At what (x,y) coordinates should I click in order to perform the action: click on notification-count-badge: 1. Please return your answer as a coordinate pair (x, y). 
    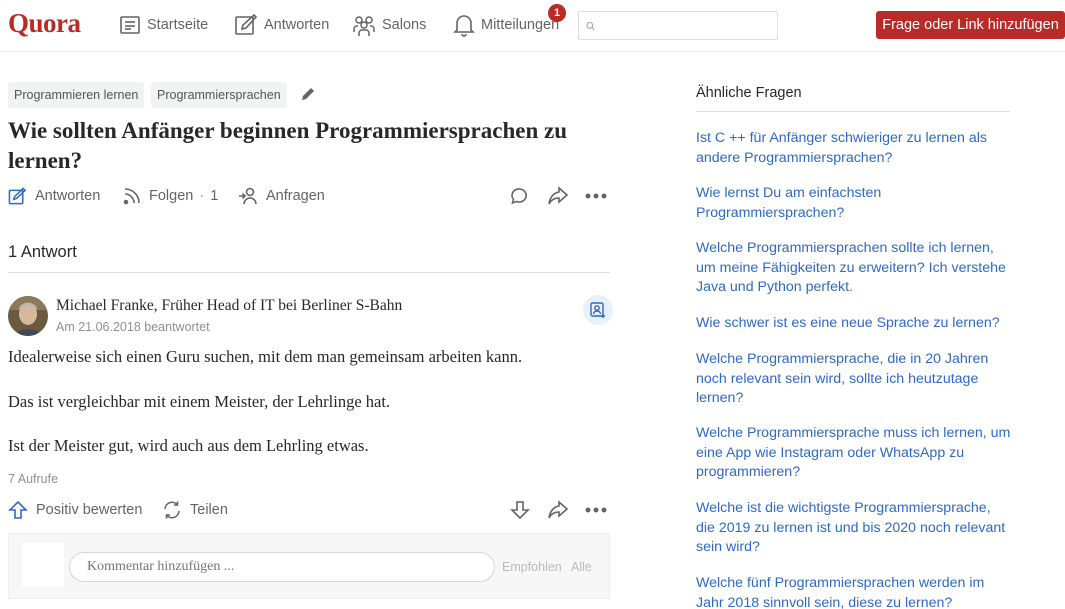
    Looking at the image, I should click on (557, 13).